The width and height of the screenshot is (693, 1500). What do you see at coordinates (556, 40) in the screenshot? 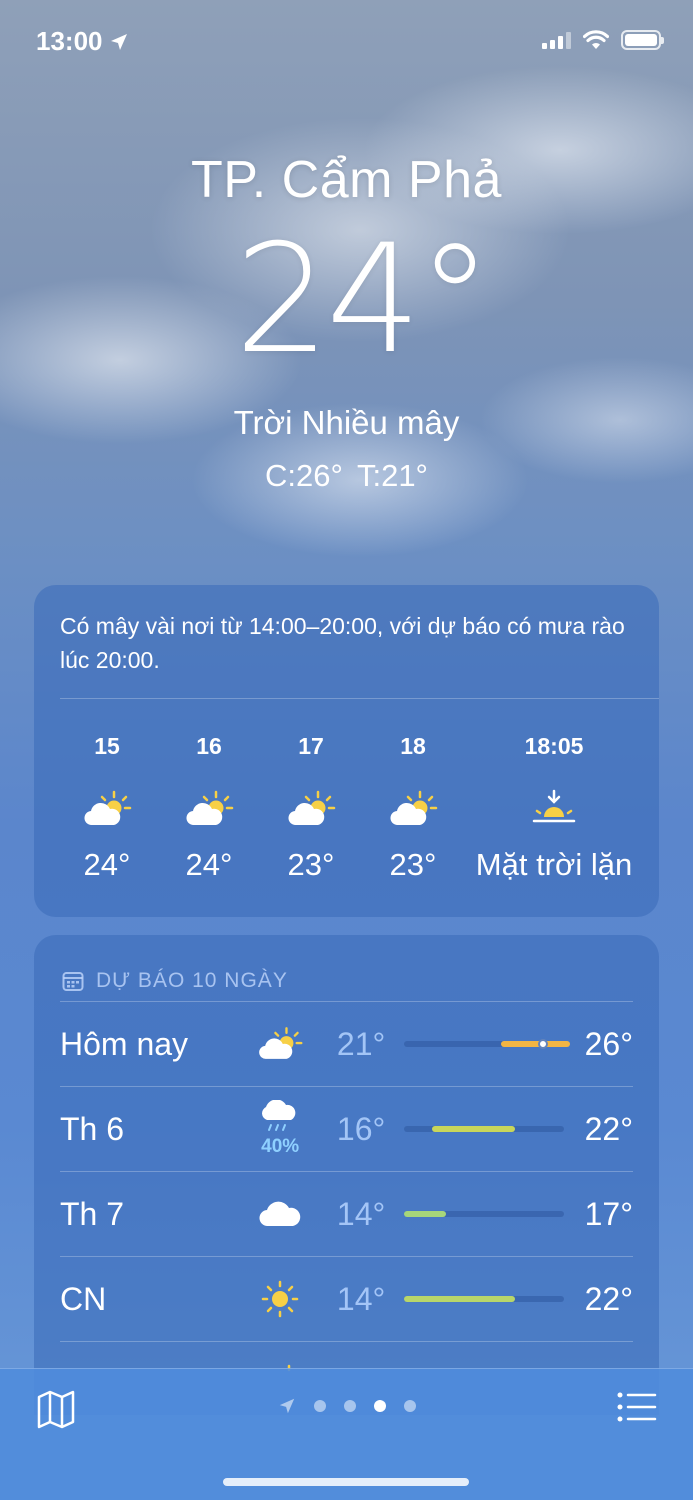
I see `cellular-signal-icon` at bounding box center [556, 40].